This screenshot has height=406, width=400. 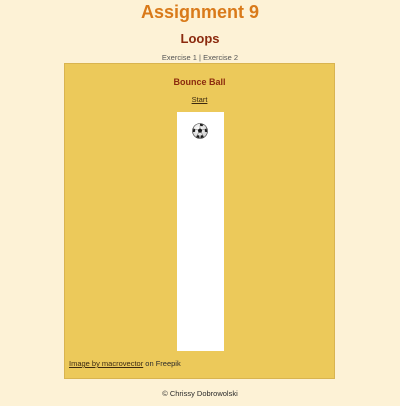 I want to click on start-button: Start, so click(x=200, y=99).